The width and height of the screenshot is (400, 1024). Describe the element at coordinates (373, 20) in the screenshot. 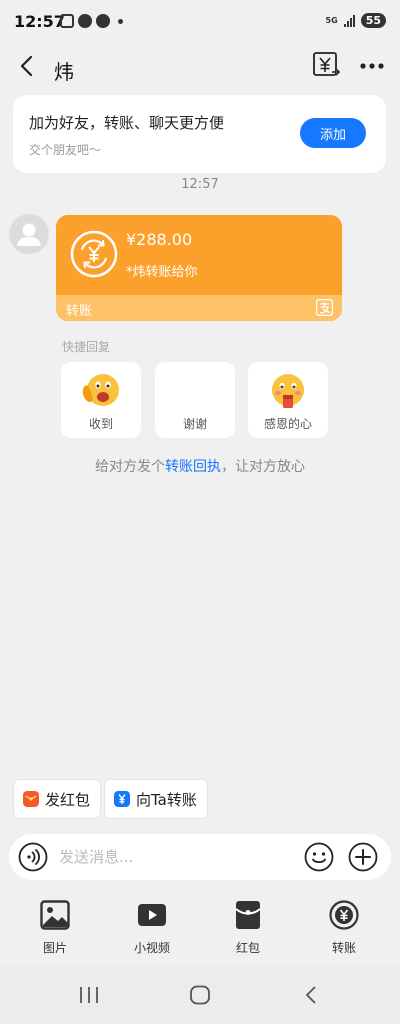

I see `battery-level: 55` at that location.